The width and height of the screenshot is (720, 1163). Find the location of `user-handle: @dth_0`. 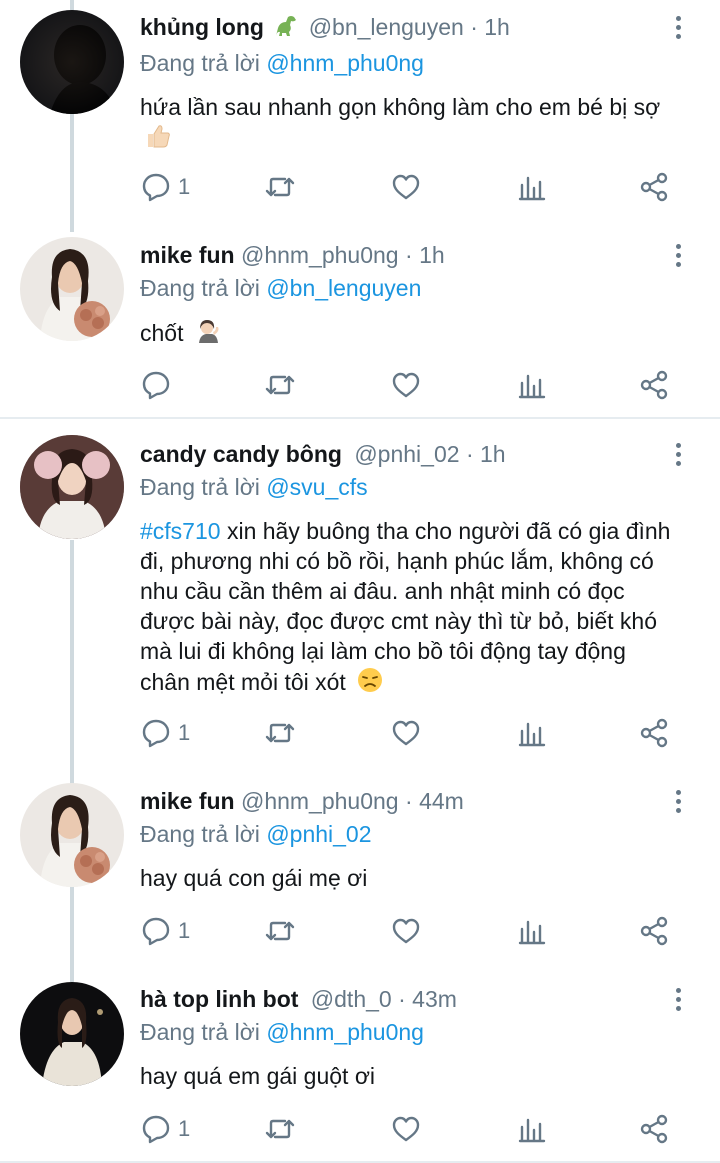

user-handle: @dth_0 is located at coordinates (351, 999).